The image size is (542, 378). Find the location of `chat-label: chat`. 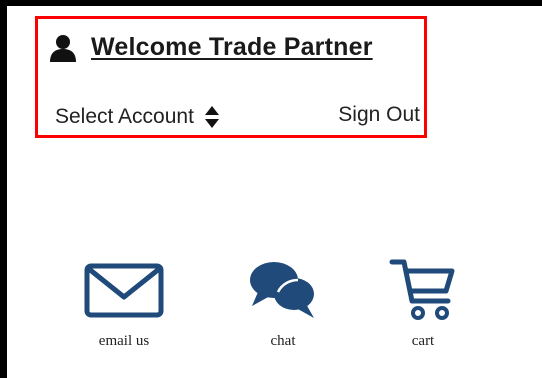

chat-label: chat is located at coordinates (283, 341).